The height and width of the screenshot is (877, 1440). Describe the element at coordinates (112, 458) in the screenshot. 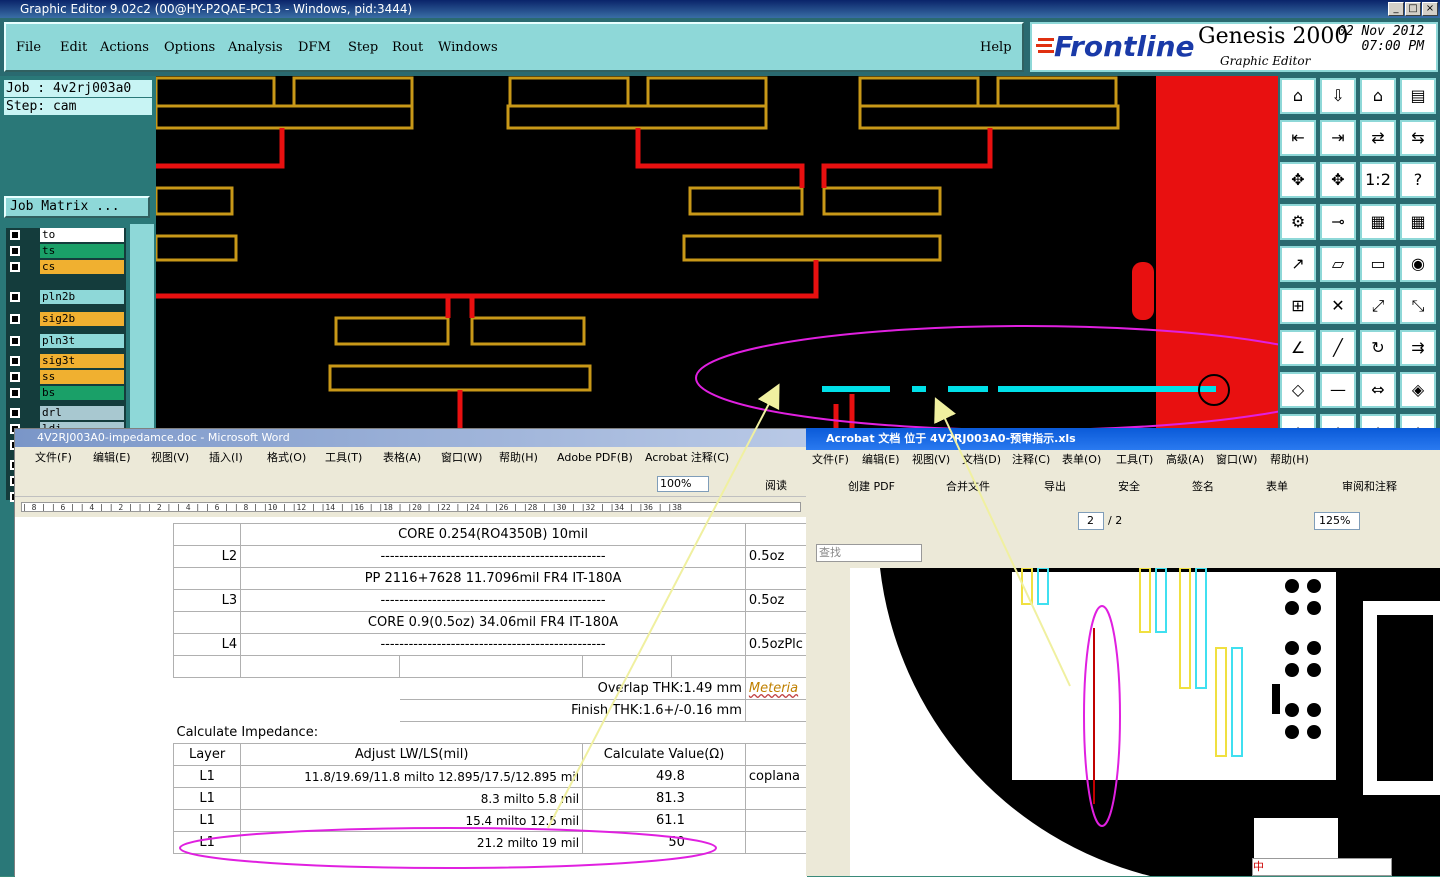

I see `word-menu-edit: 编辑(E)` at that location.